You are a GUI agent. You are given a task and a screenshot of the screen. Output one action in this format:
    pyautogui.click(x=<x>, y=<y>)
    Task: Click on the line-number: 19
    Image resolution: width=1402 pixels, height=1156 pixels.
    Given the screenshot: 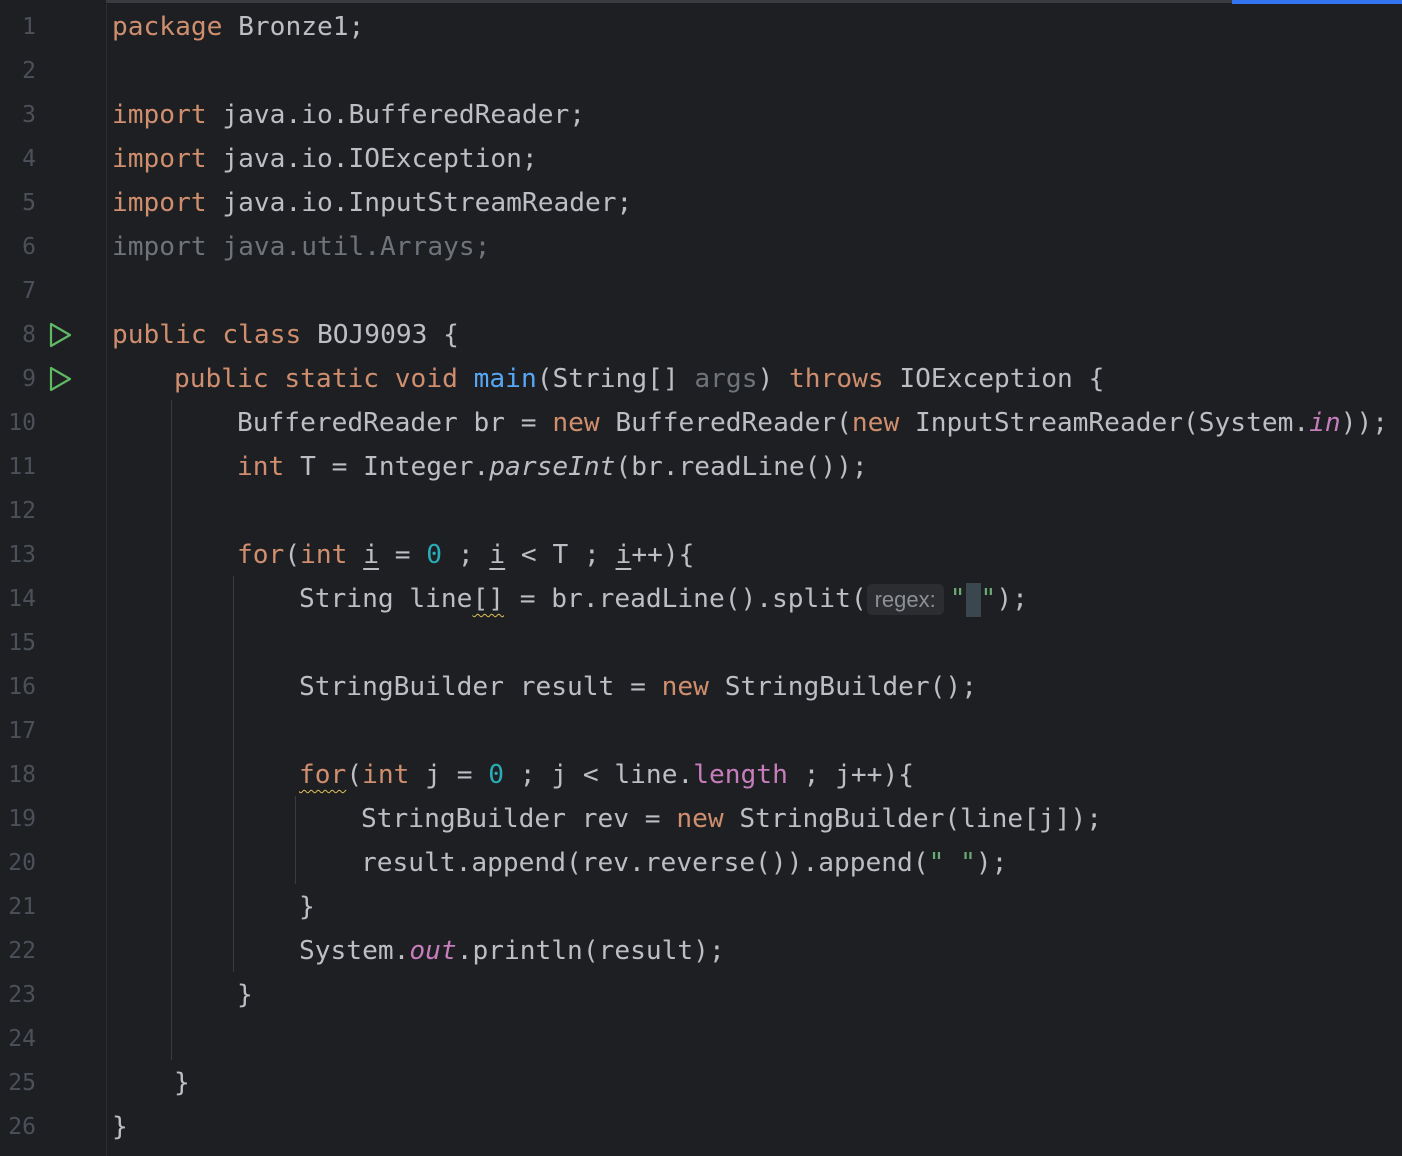 What is the action you would take?
    pyautogui.click(x=22, y=819)
    